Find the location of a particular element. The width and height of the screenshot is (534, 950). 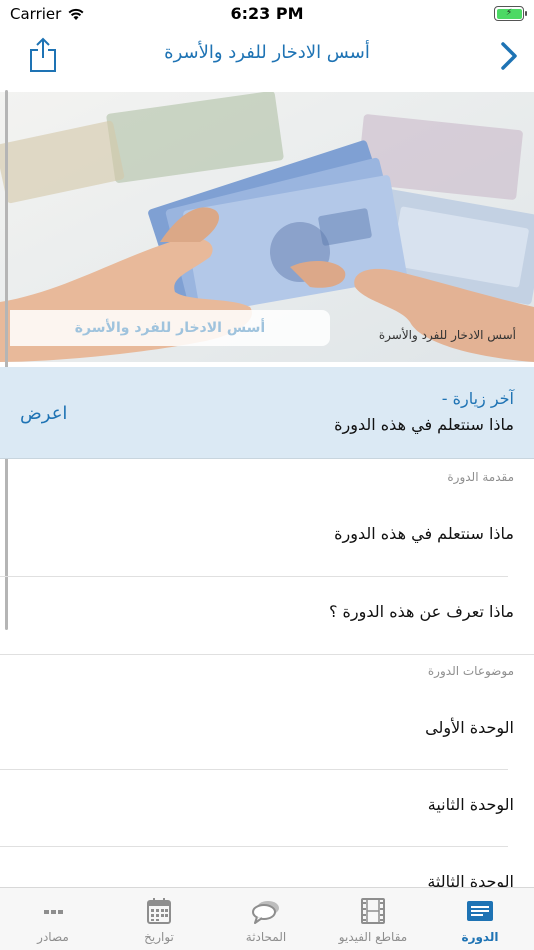

share-icon is located at coordinates (43, 55).